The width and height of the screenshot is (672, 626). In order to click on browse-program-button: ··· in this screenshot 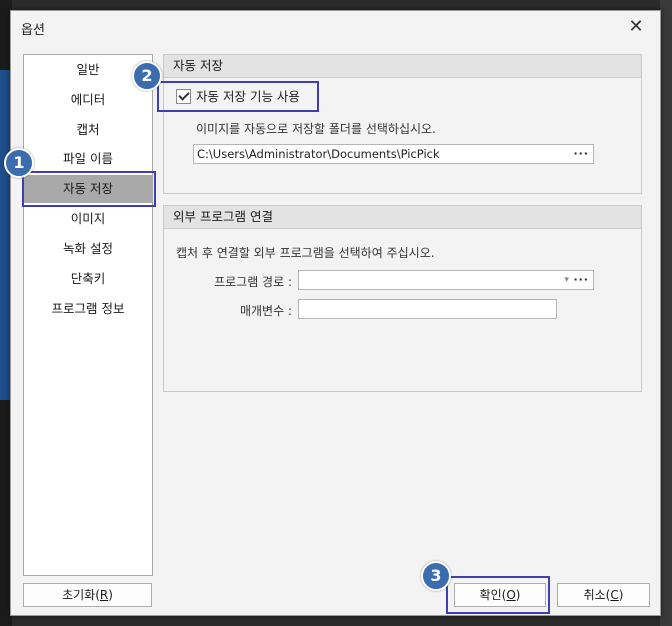, I will do `click(581, 280)`.